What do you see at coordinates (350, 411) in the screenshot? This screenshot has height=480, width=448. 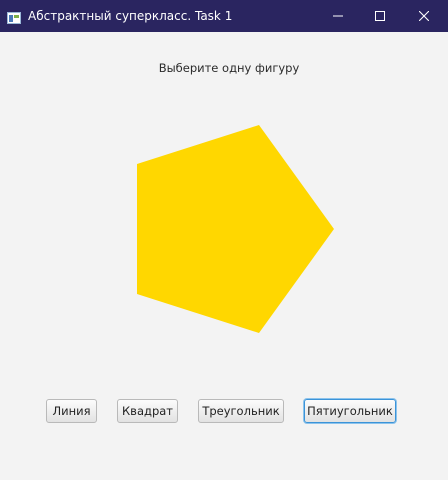 I see `pentagon-button: Пятиугольник` at bounding box center [350, 411].